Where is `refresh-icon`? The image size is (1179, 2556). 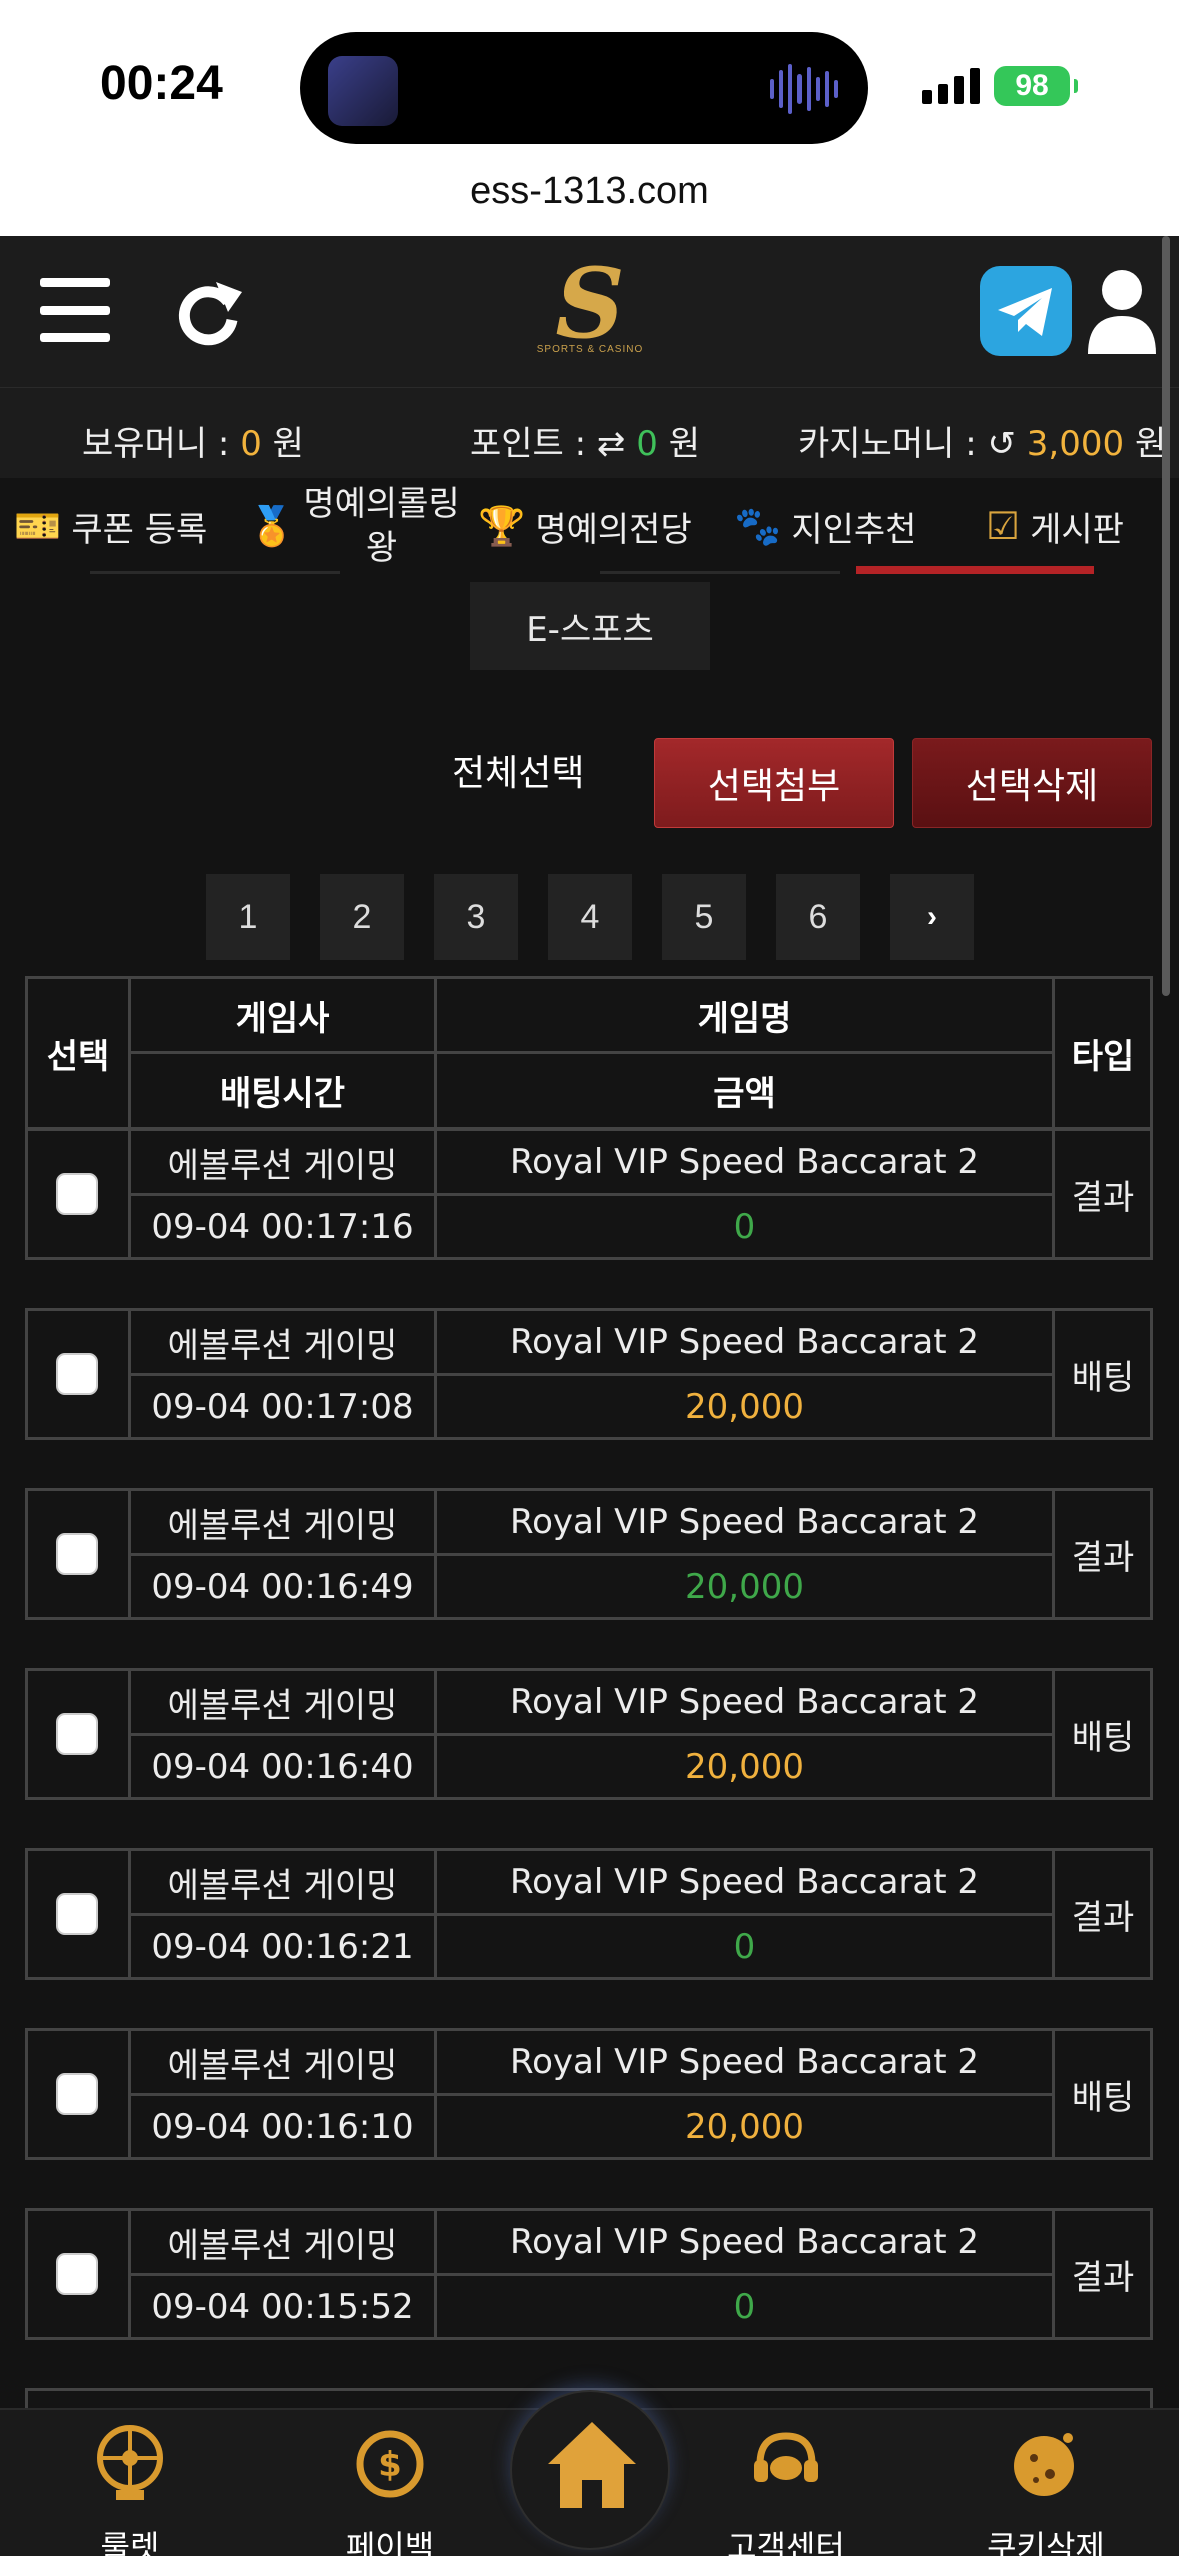 refresh-icon is located at coordinates (211, 312).